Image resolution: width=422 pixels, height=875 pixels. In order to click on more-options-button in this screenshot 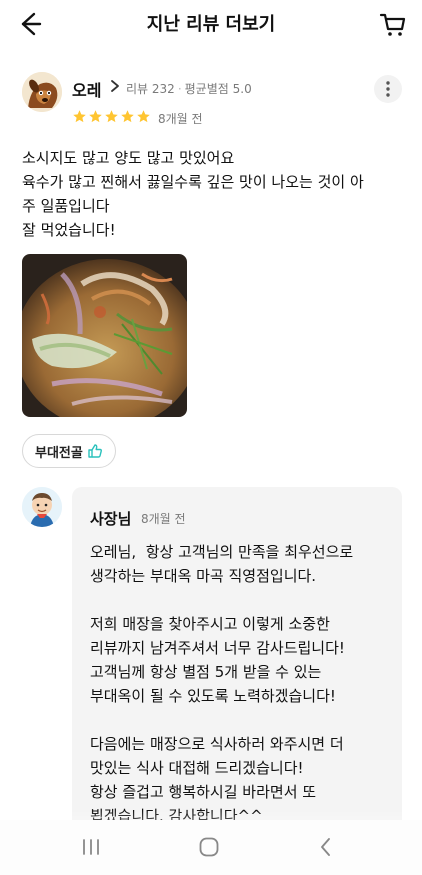, I will do `click(388, 89)`.